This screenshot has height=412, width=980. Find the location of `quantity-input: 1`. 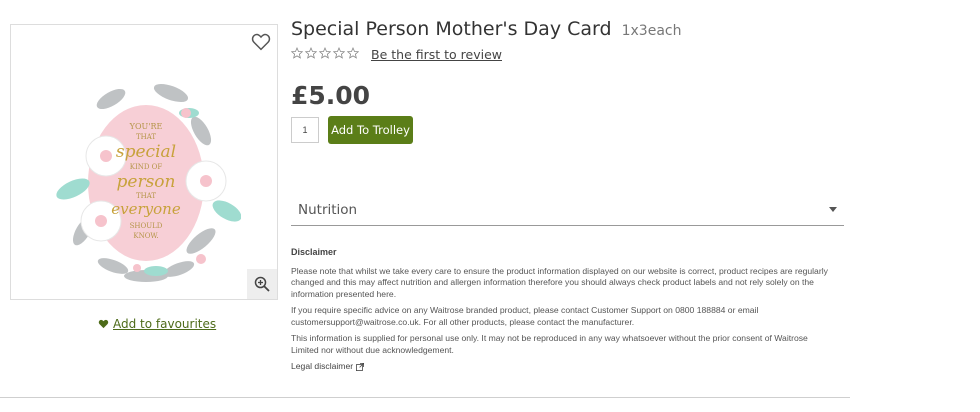

quantity-input: 1 is located at coordinates (305, 130).